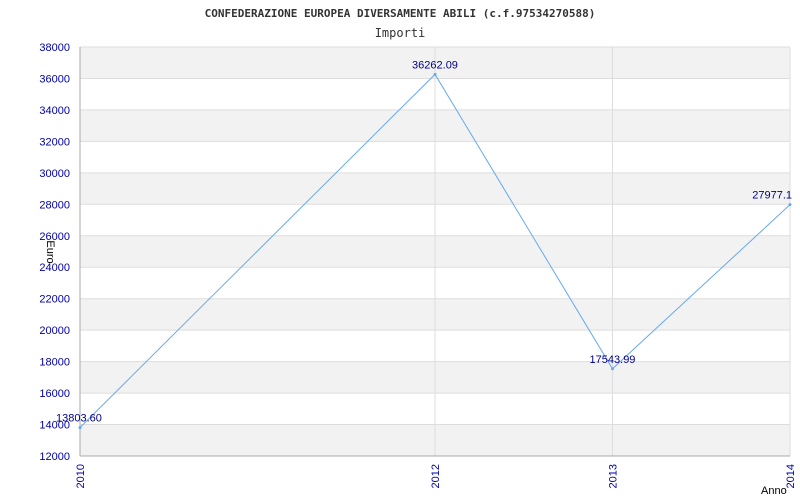  What do you see at coordinates (54, 331) in the screenshot?
I see `y-tick-label: 20000` at bounding box center [54, 331].